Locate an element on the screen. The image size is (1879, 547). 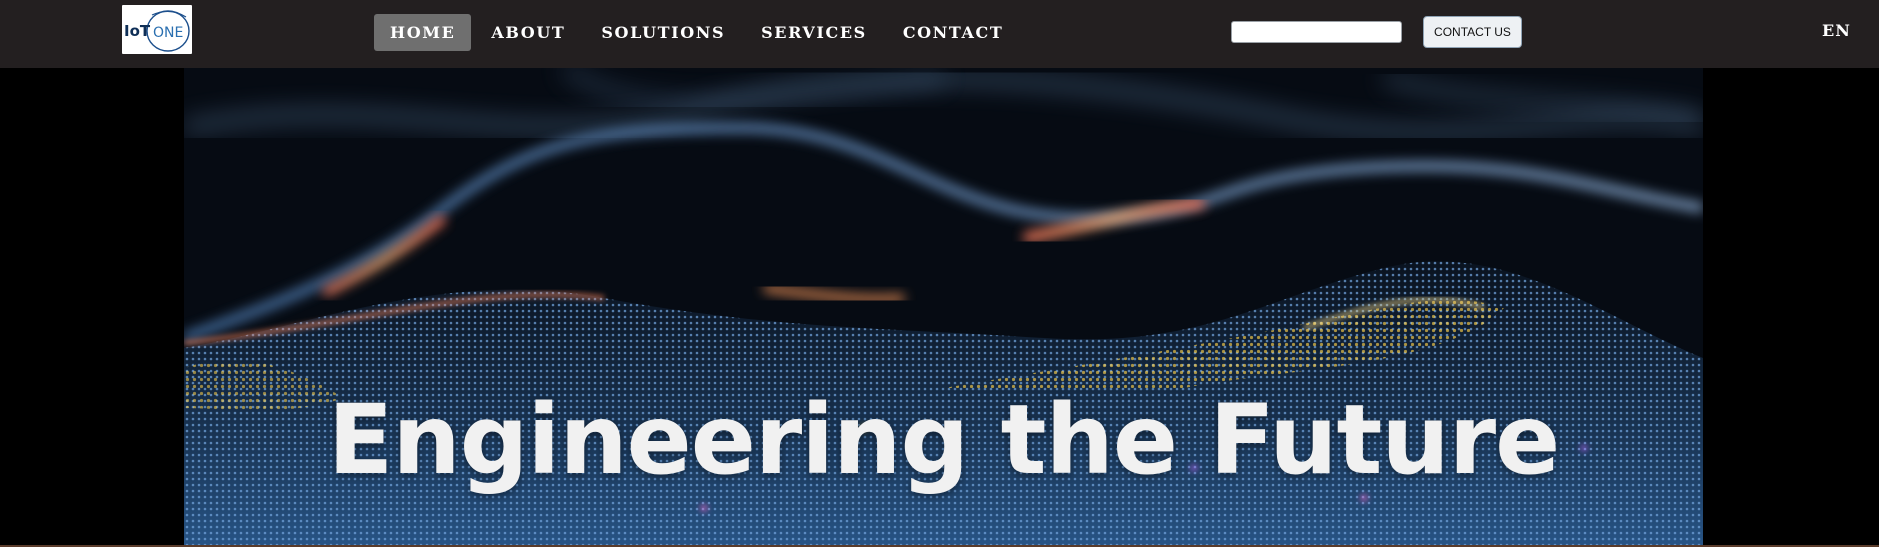
search-input is located at coordinates (1316, 32).